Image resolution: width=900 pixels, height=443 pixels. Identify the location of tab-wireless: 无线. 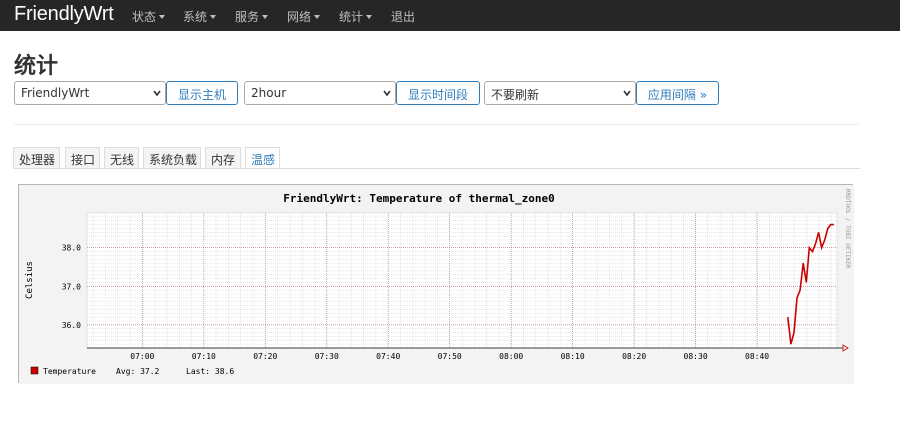
(121, 158).